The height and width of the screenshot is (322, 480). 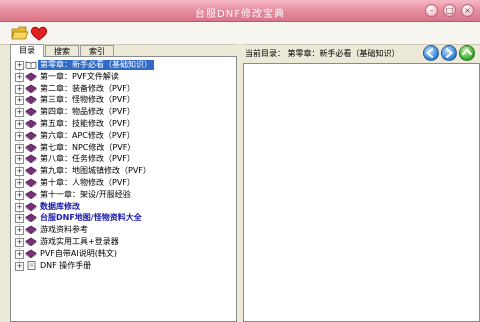 I want to click on tree-item: + 第十章：人物修改（PVF）, so click(x=123, y=183).